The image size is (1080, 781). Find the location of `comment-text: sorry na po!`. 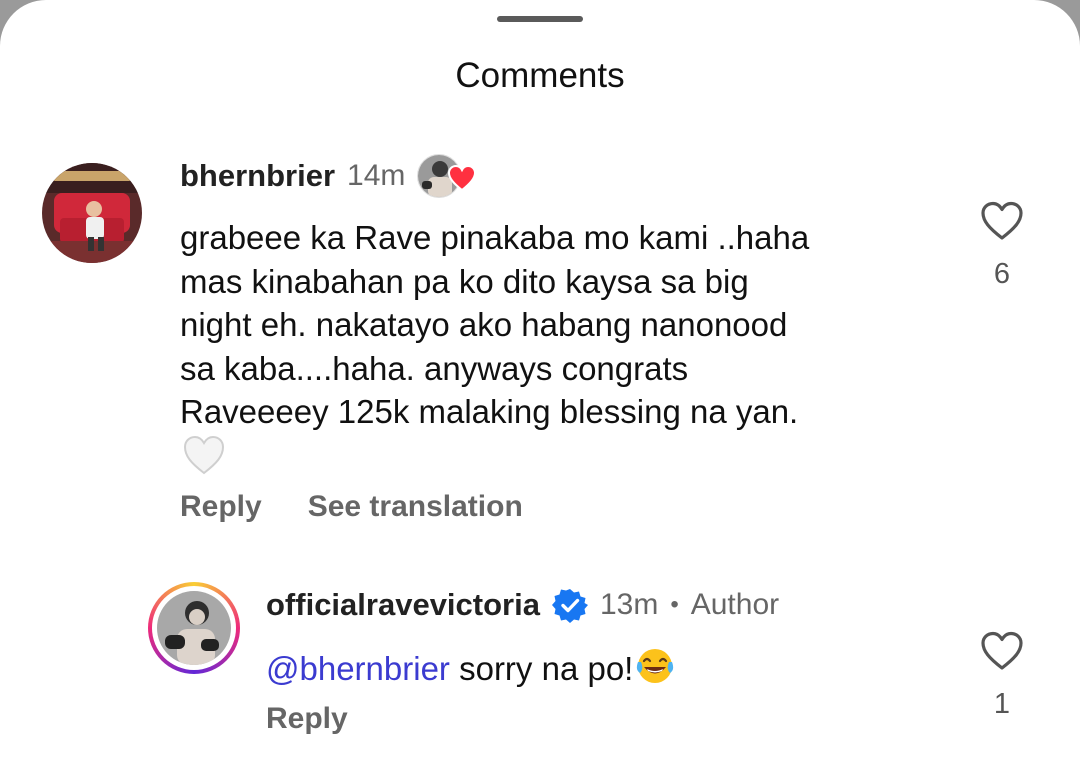

comment-text: sorry na po! is located at coordinates (546, 668).